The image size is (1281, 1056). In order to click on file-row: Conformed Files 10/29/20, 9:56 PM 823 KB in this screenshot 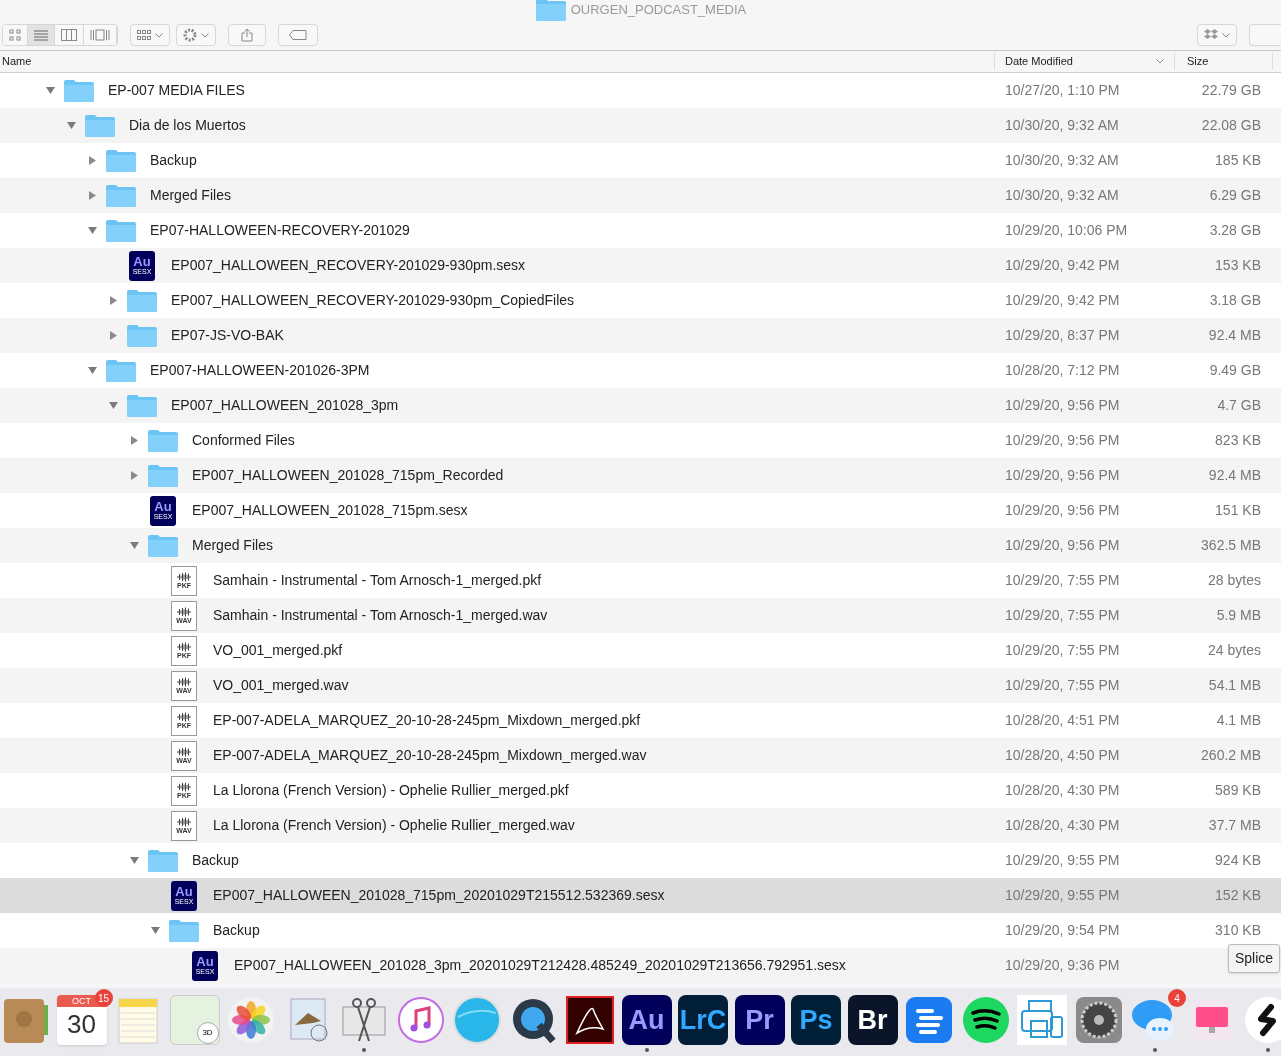, I will do `click(640, 440)`.